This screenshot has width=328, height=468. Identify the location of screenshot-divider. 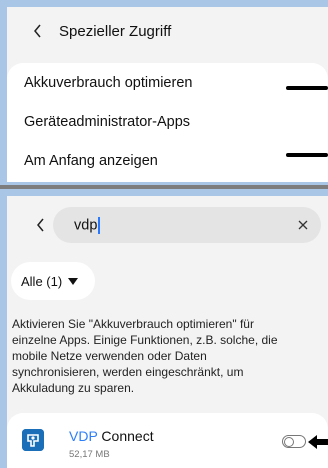
(164, 187).